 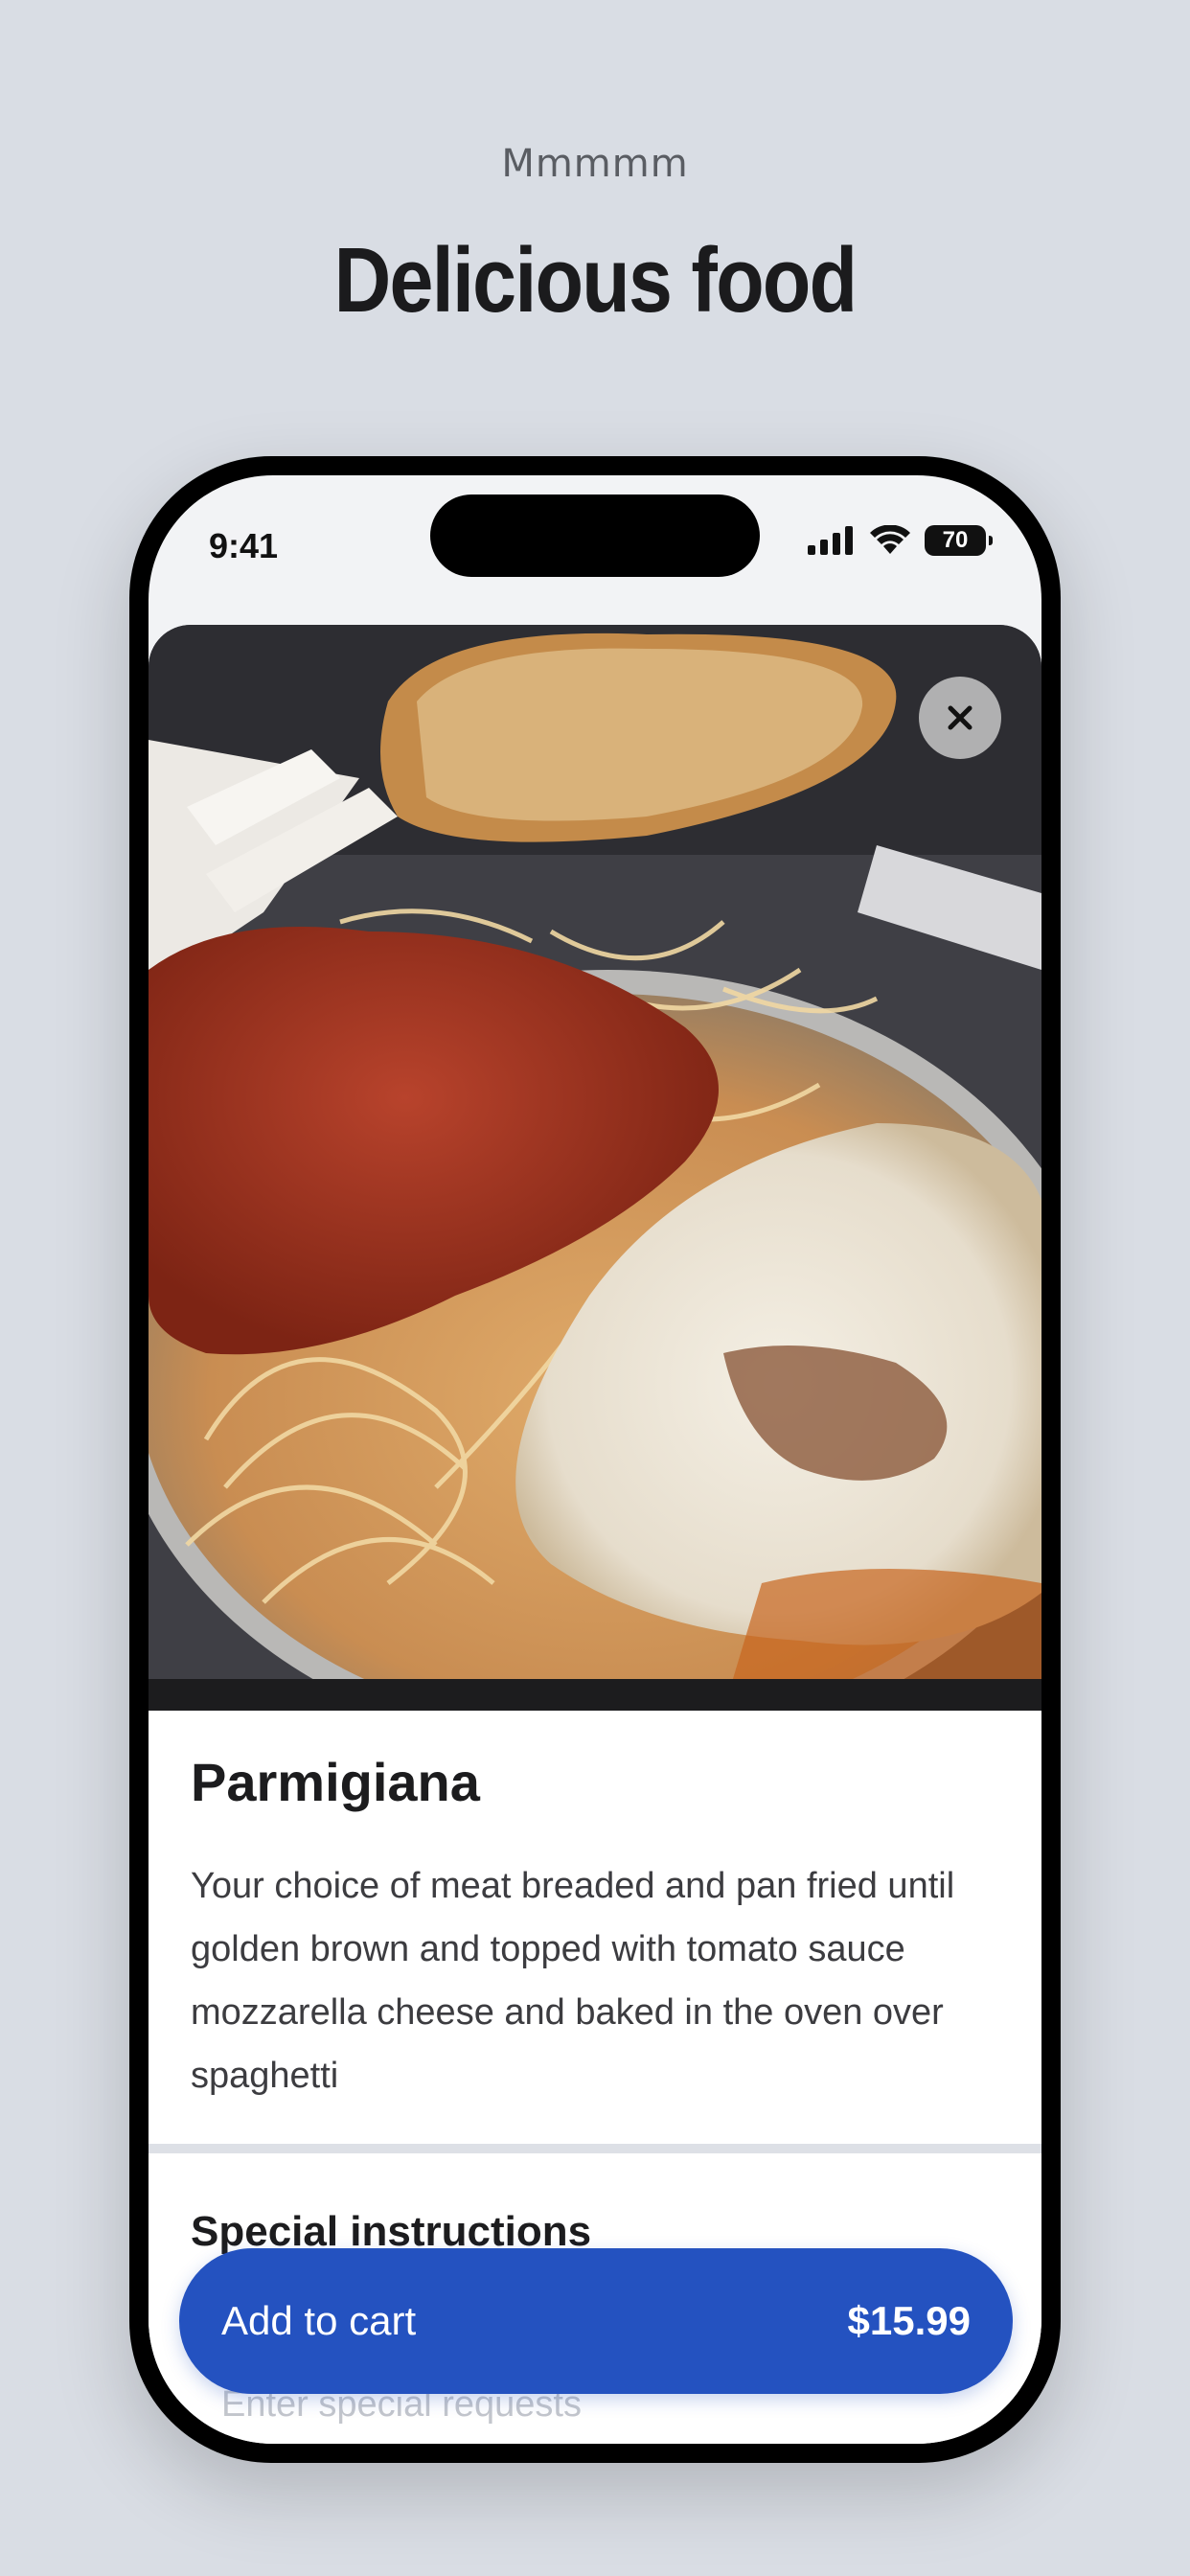 What do you see at coordinates (595, 164) in the screenshot?
I see `hero-kicker: Mmmmm` at bounding box center [595, 164].